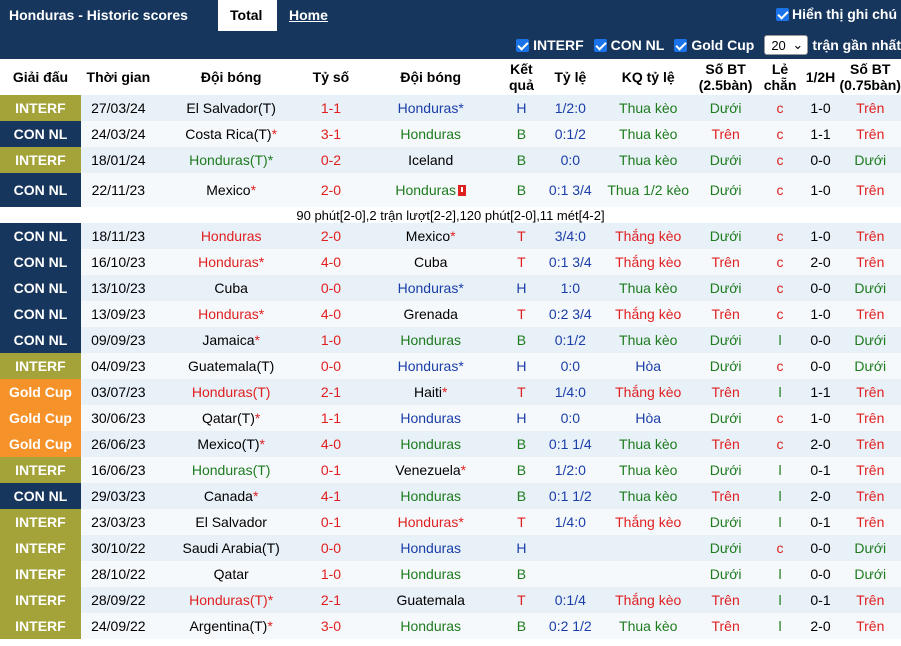 The image size is (901, 646). What do you see at coordinates (628, 45) in the screenshot?
I see `filter-connl: CON NL` at bounding box center [628, 45].